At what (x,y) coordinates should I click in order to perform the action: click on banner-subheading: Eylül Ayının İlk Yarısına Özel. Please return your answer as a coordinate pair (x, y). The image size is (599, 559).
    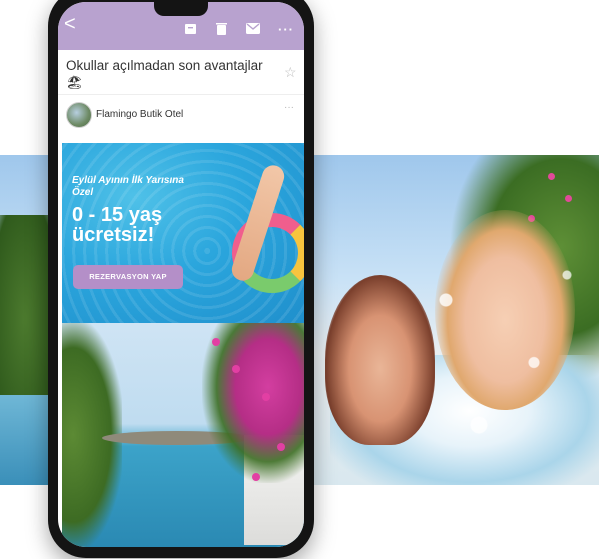
    Looking at the image, I should click on (128, 186).